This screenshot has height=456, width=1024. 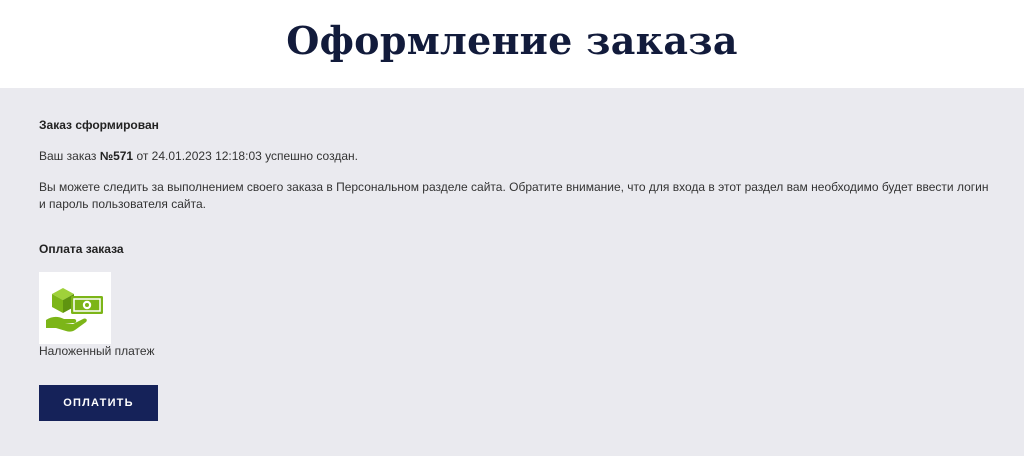 I want to click on cash-on-delivery-icon-graphic, so click(x=74, y=310).